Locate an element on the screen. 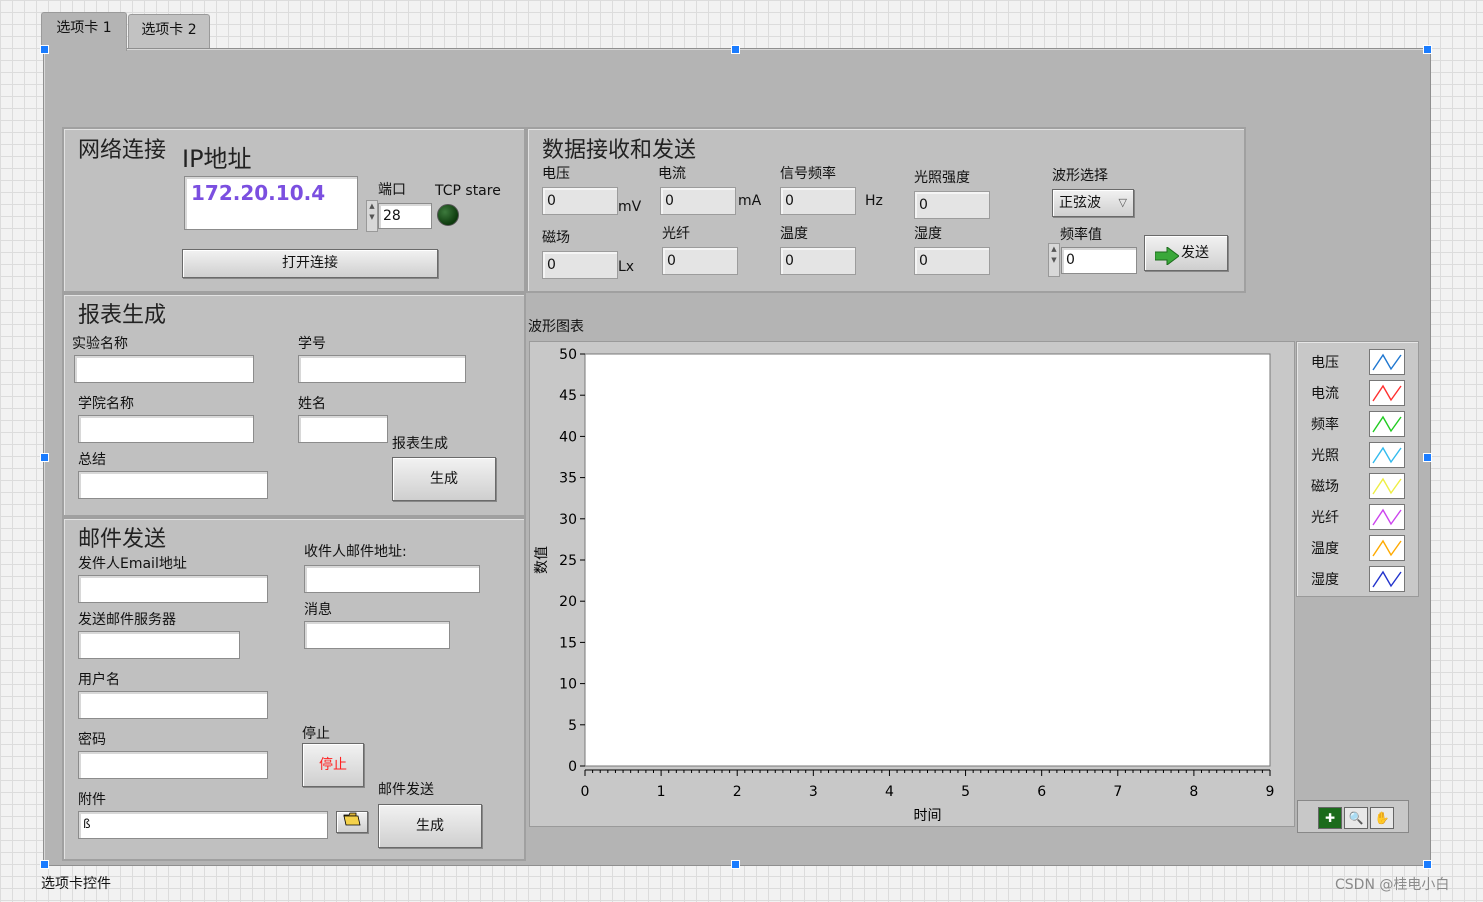 The width and height of the screenshot is (1483, 902). freq-spinner: ▲ ▼ is located at coordinates (1054, 260).